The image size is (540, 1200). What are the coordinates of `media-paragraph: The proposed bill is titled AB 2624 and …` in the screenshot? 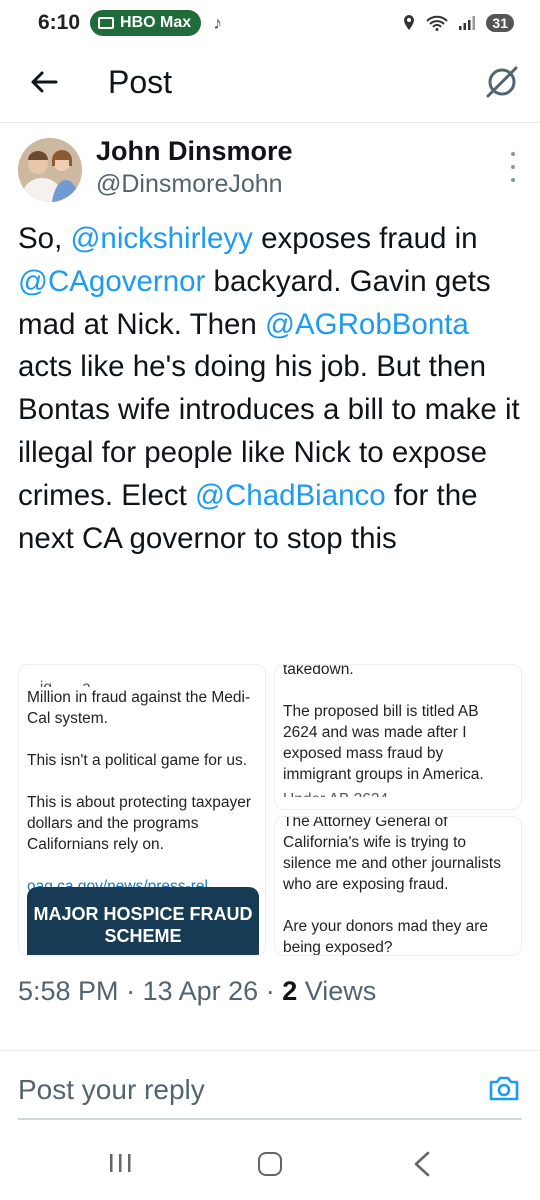 It's located at (383, 743).